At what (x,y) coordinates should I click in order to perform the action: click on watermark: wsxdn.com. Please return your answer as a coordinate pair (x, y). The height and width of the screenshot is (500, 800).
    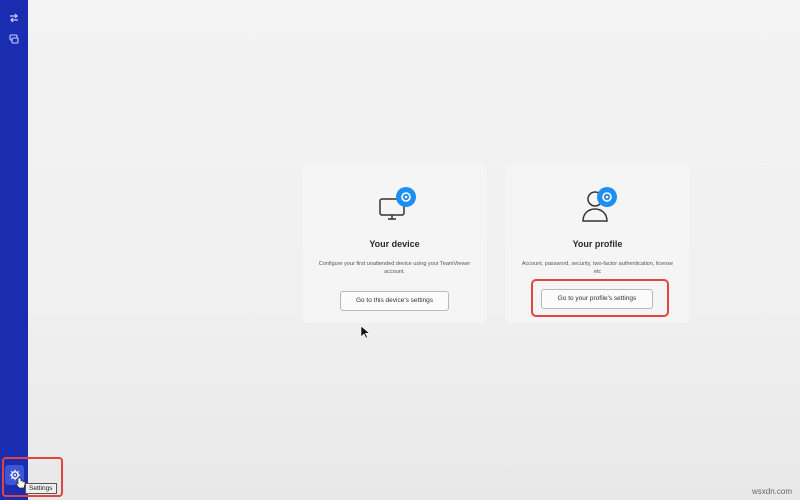
    Looking at the image, I should click on (771, 491).